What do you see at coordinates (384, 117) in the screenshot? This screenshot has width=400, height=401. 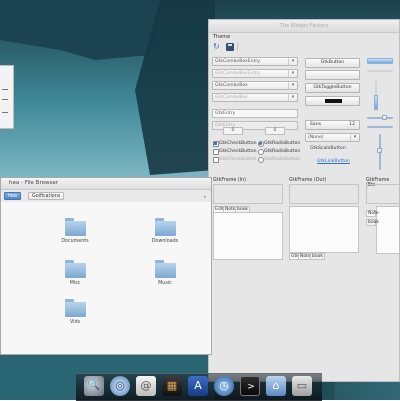 I see `hscale-knob` at bounding box center [384, 117].